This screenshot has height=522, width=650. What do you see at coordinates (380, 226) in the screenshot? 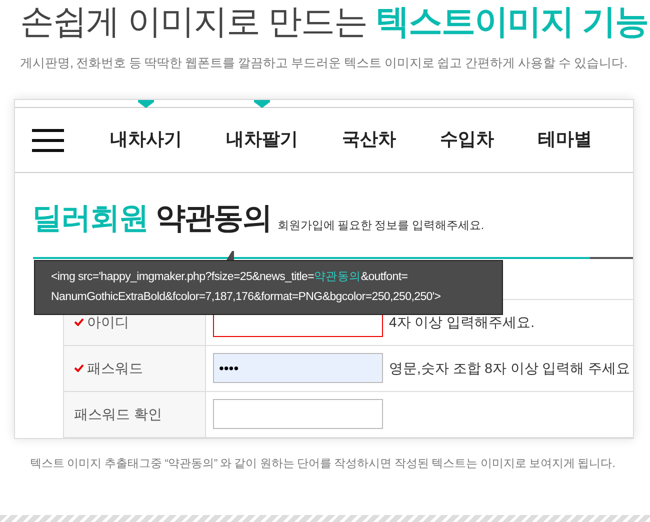
I see `section-note: 회원가입에 필요한 정보를 입력해주세요.` at bounding box center [380, 226].